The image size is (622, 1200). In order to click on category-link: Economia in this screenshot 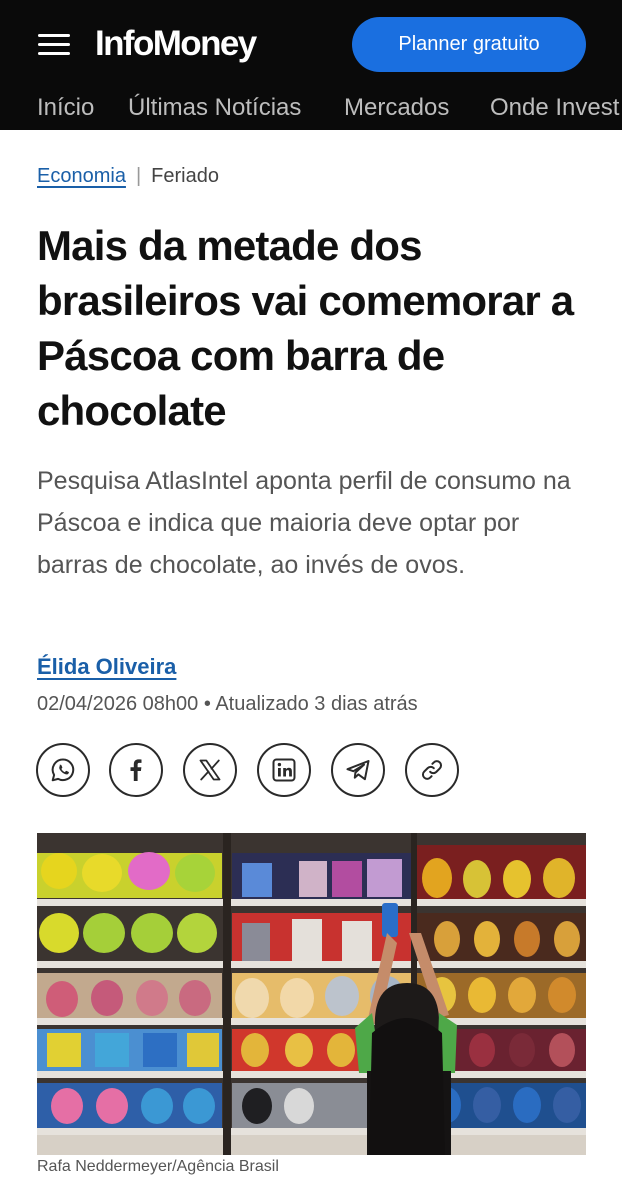, I will do `click(81, 176)`.